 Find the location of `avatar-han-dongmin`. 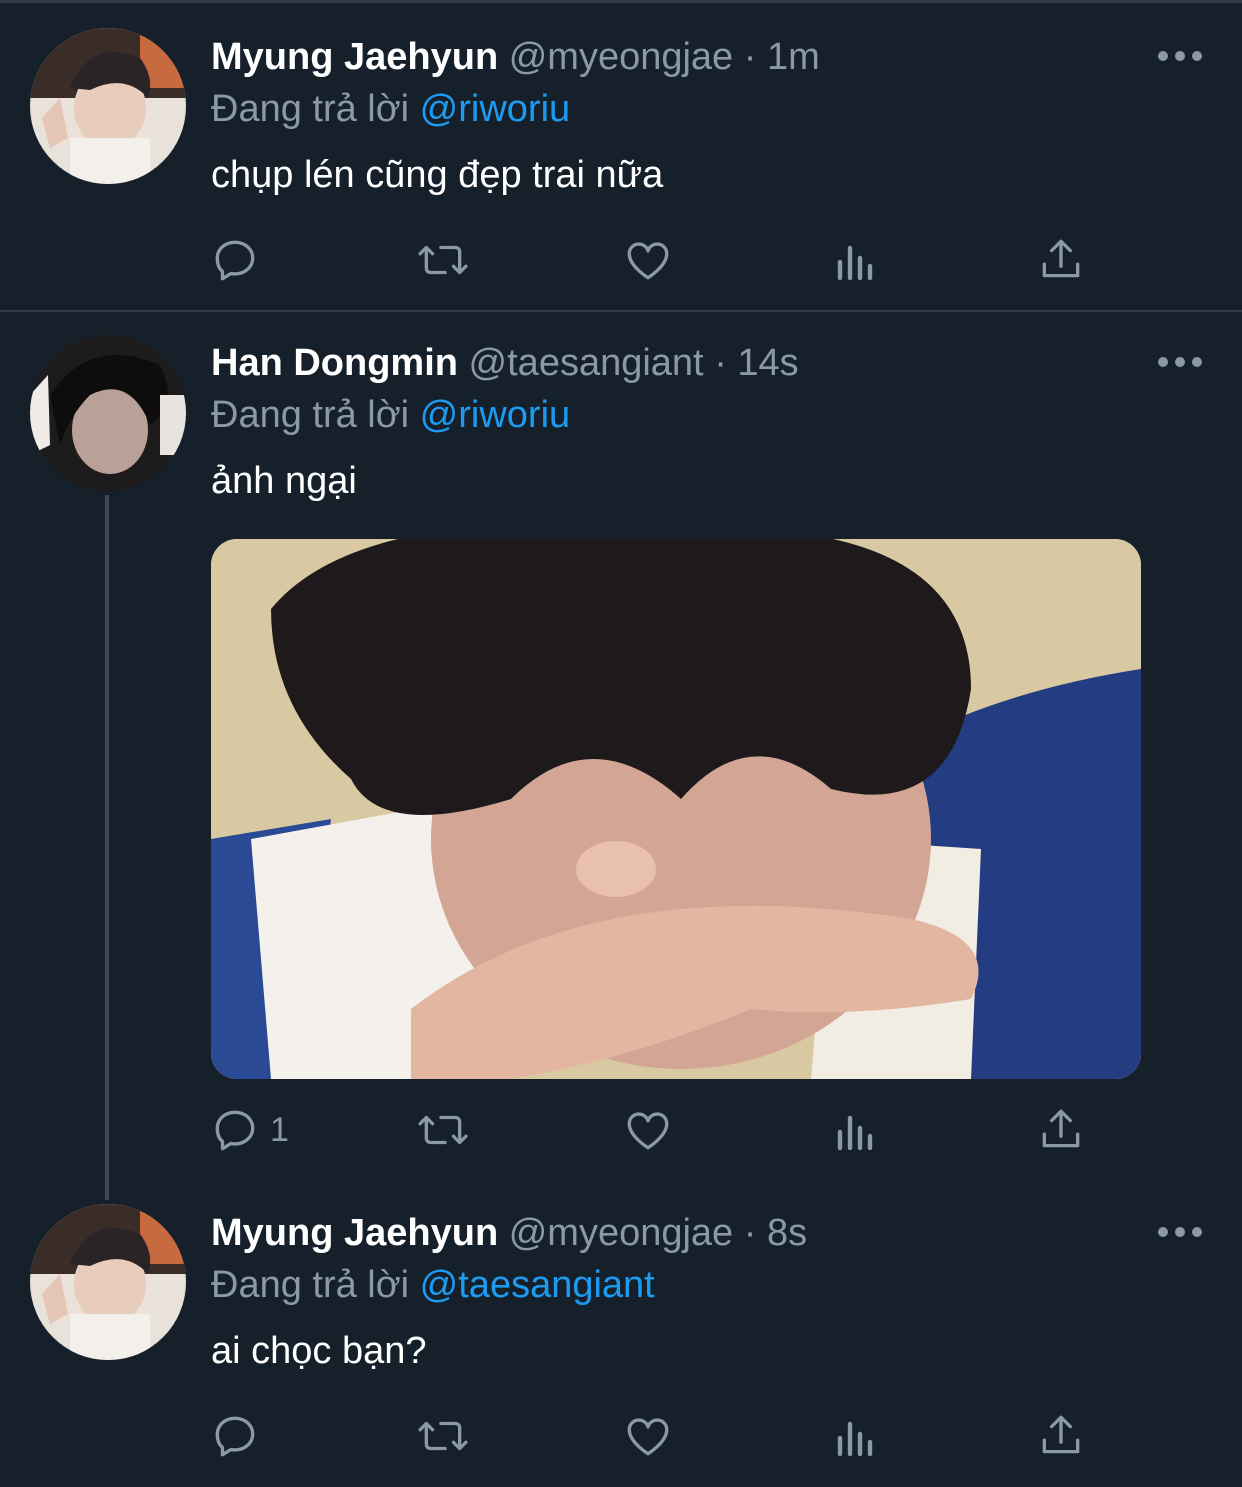

avatar-han-dongmin is located at coordinates (108, 413).